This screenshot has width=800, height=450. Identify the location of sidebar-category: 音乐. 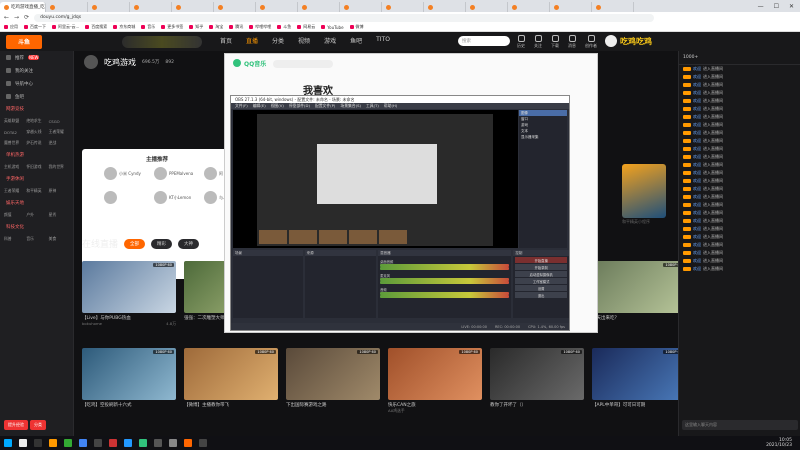
(36, 239).